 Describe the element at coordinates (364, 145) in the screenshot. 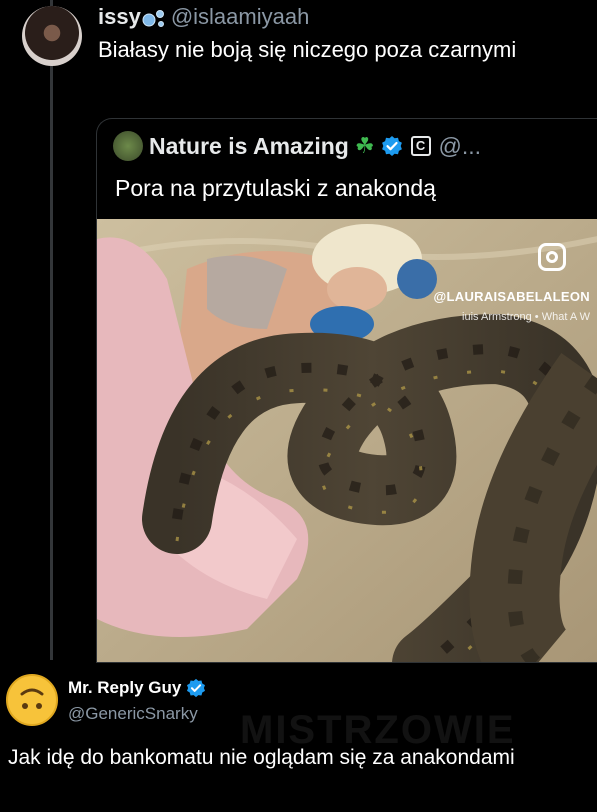

I see `clover-icon: ☘` at that location.